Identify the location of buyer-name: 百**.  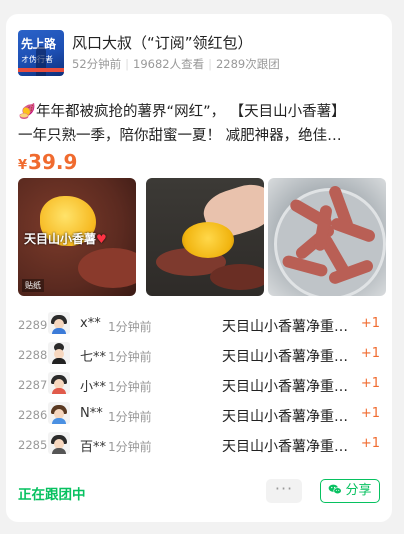
(93, 447).